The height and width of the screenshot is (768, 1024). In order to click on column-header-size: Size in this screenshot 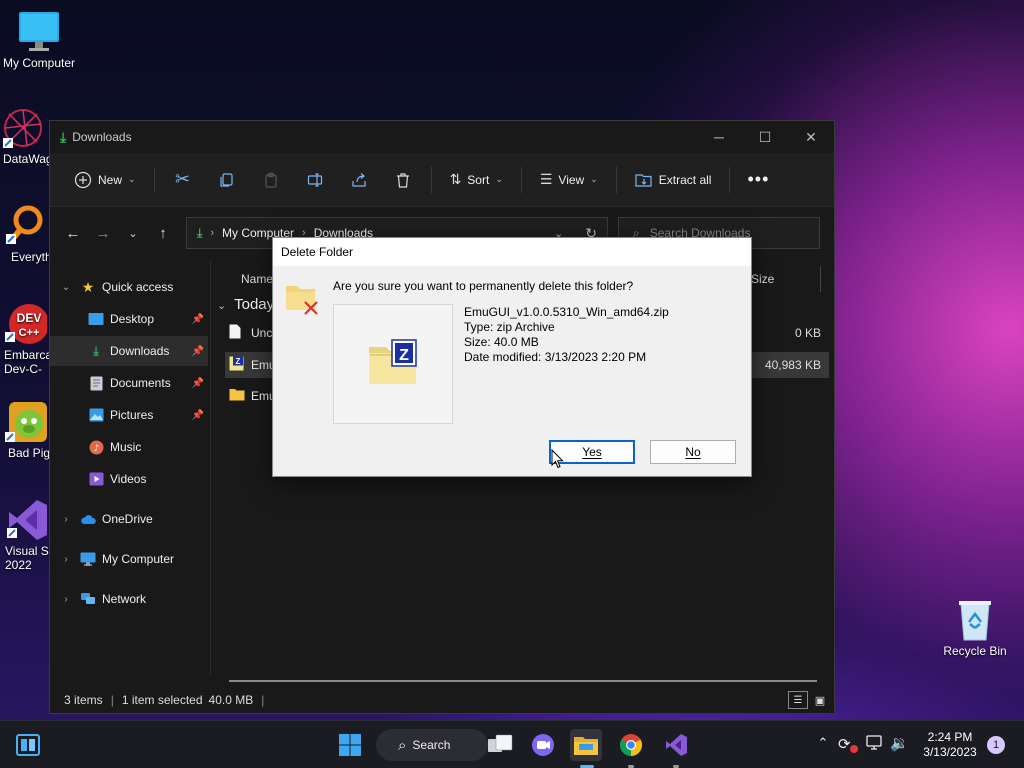, I will do `click(786, 279)`.